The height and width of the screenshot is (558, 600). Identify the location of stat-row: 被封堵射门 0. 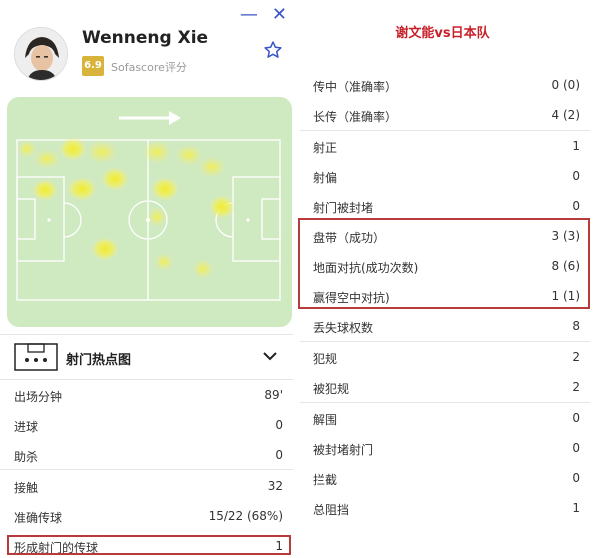
(445, 448).